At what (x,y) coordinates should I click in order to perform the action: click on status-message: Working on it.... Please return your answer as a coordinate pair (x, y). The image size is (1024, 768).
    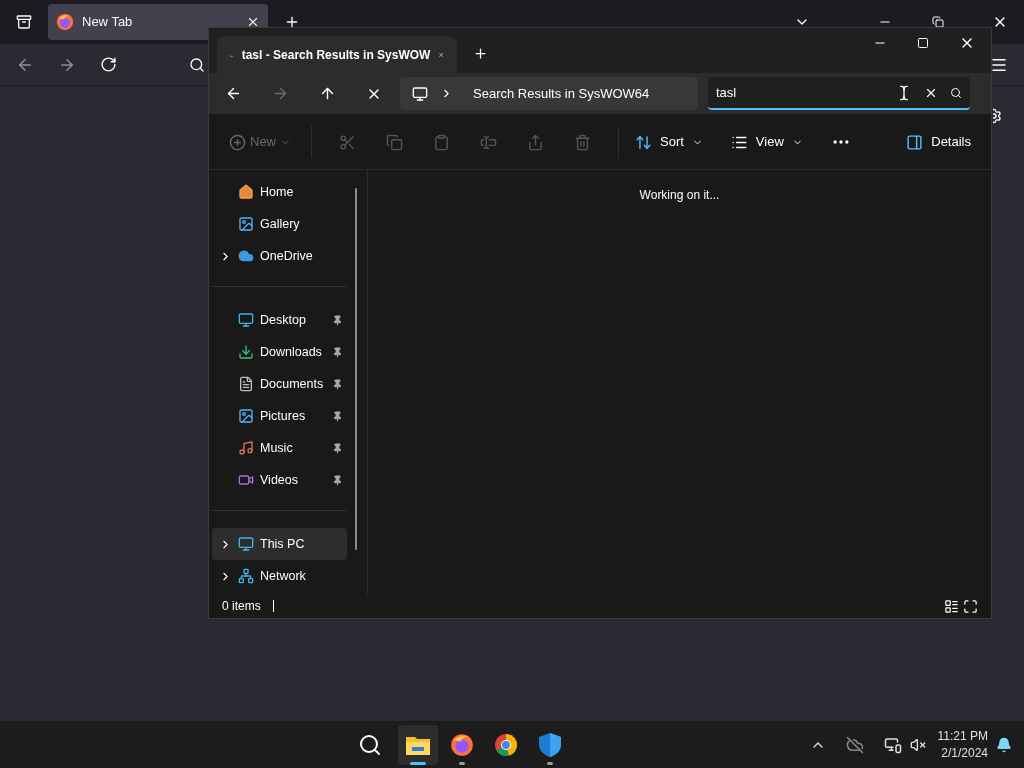
    Looking at the image, I should click on (679, 195).